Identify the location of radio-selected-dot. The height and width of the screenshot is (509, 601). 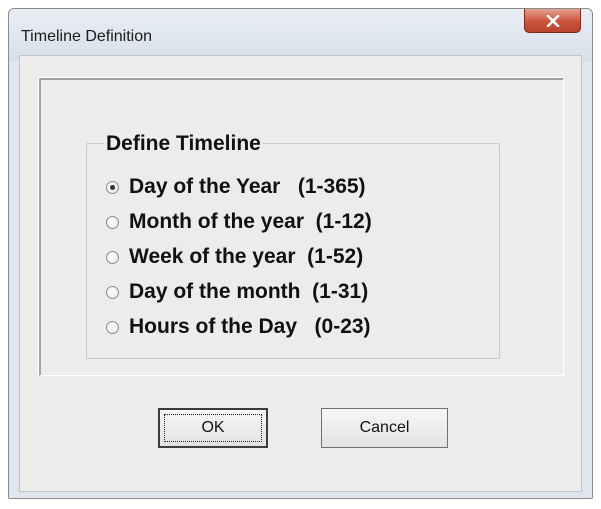
(112, 187).